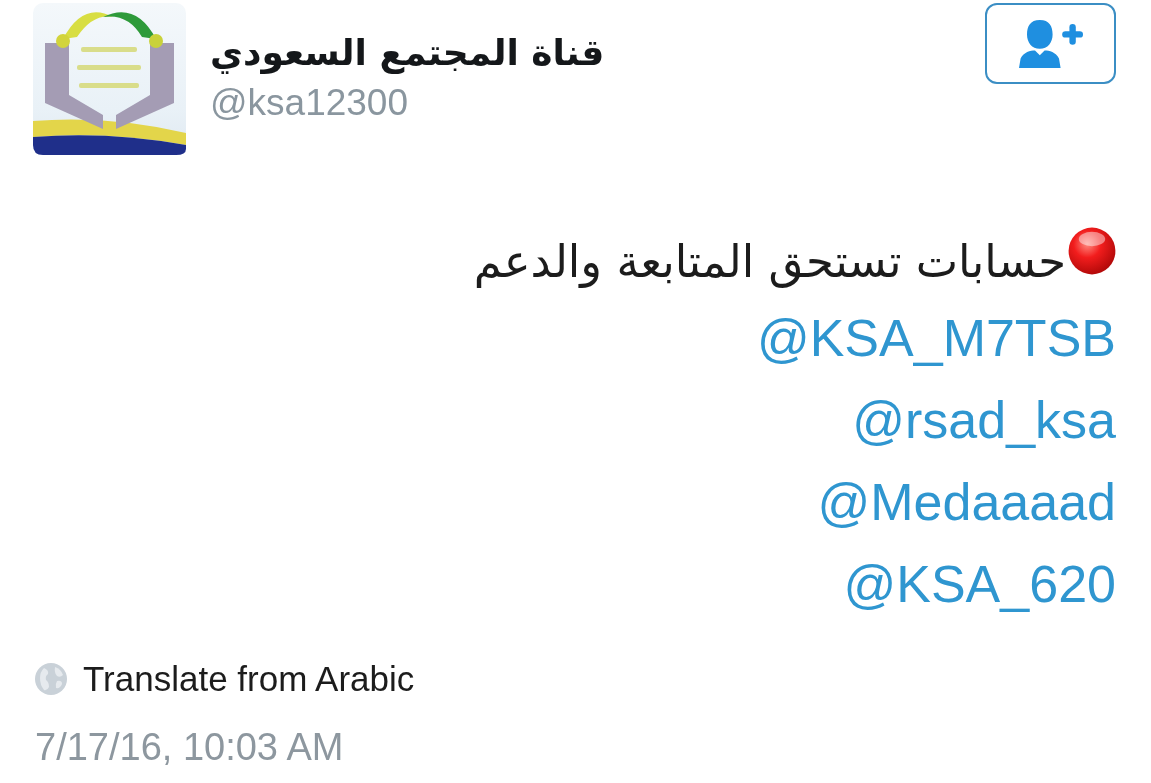 The image size is (1151, 783). What do you see at coordinates (936, 338) in the screenshot?
I see `mention-link: @KSA_M7TSB` at bounding box center [936, 338].